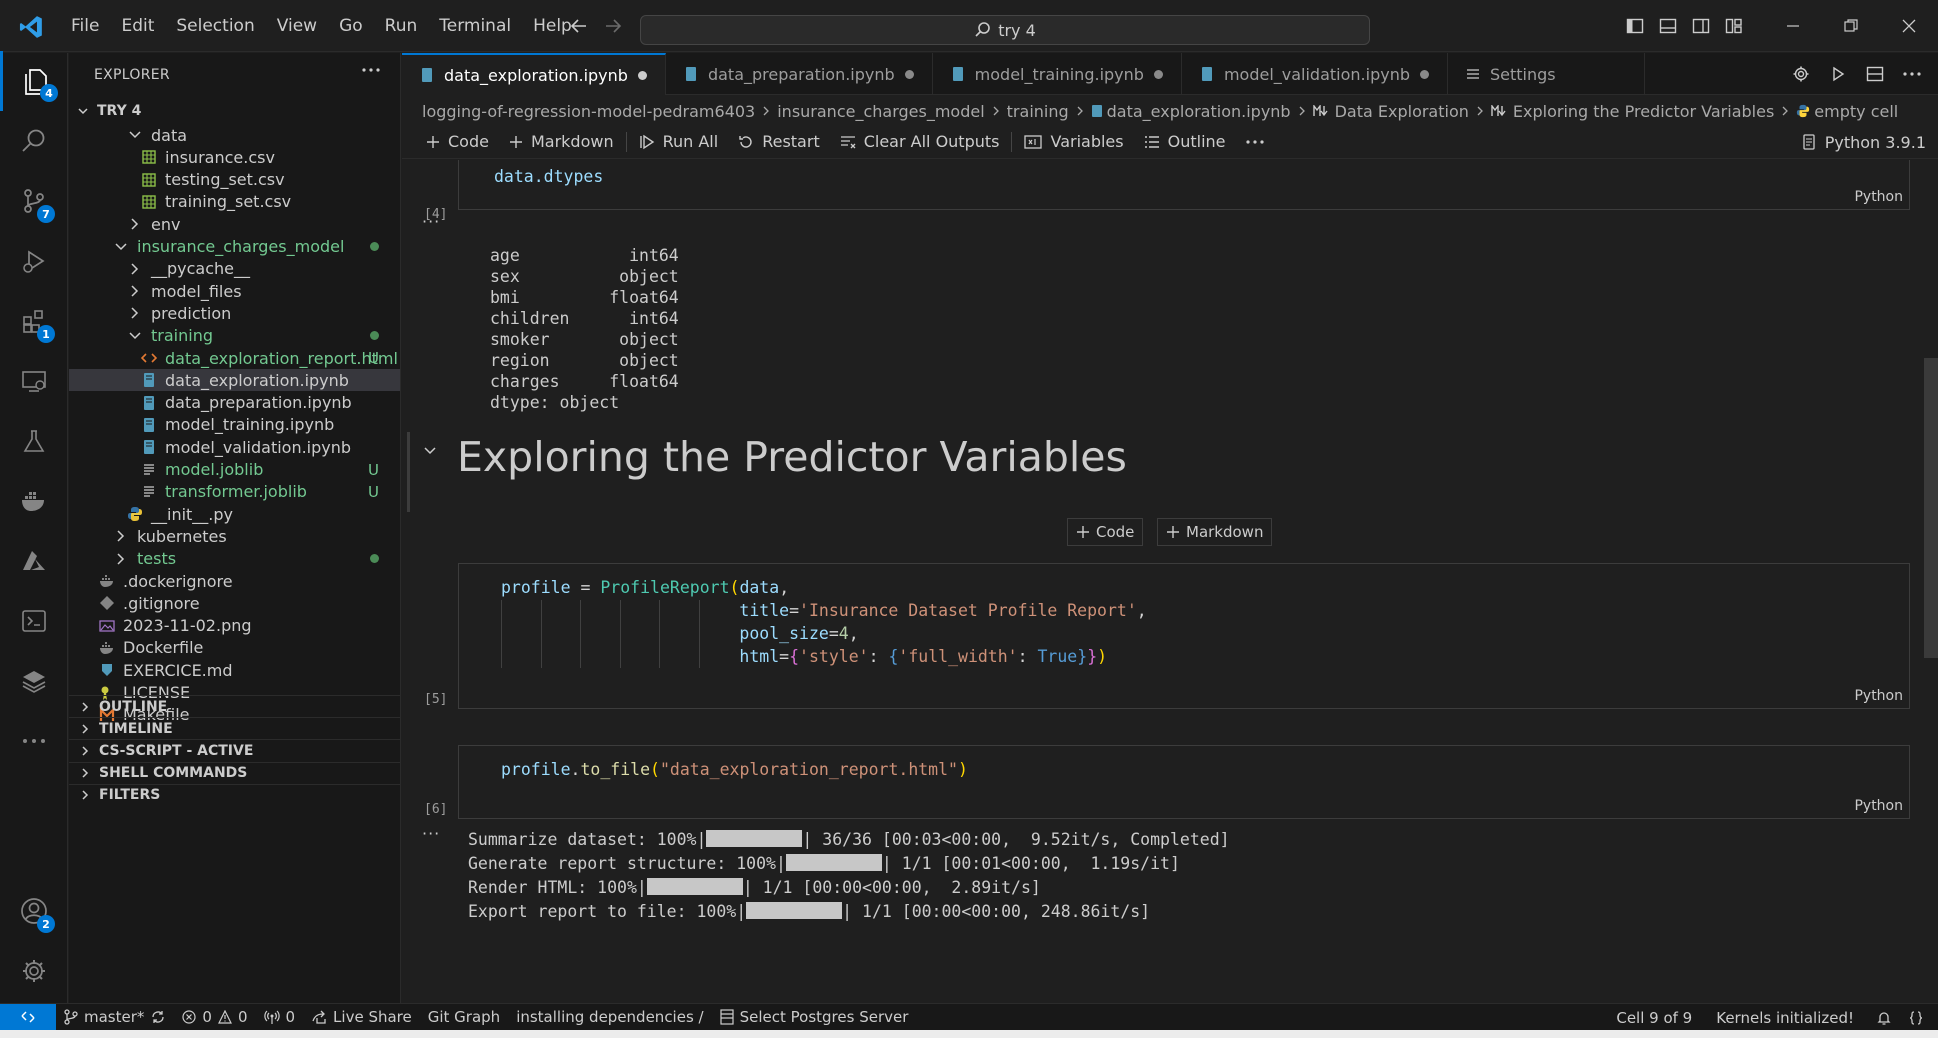 The width and height of the screenshot is (1938, 1038). What do you see at coordinates (814, 1017) in the screenshot?
I see `postgres-server-button: Select Postgres Server` at bounding box center [814, 1017].